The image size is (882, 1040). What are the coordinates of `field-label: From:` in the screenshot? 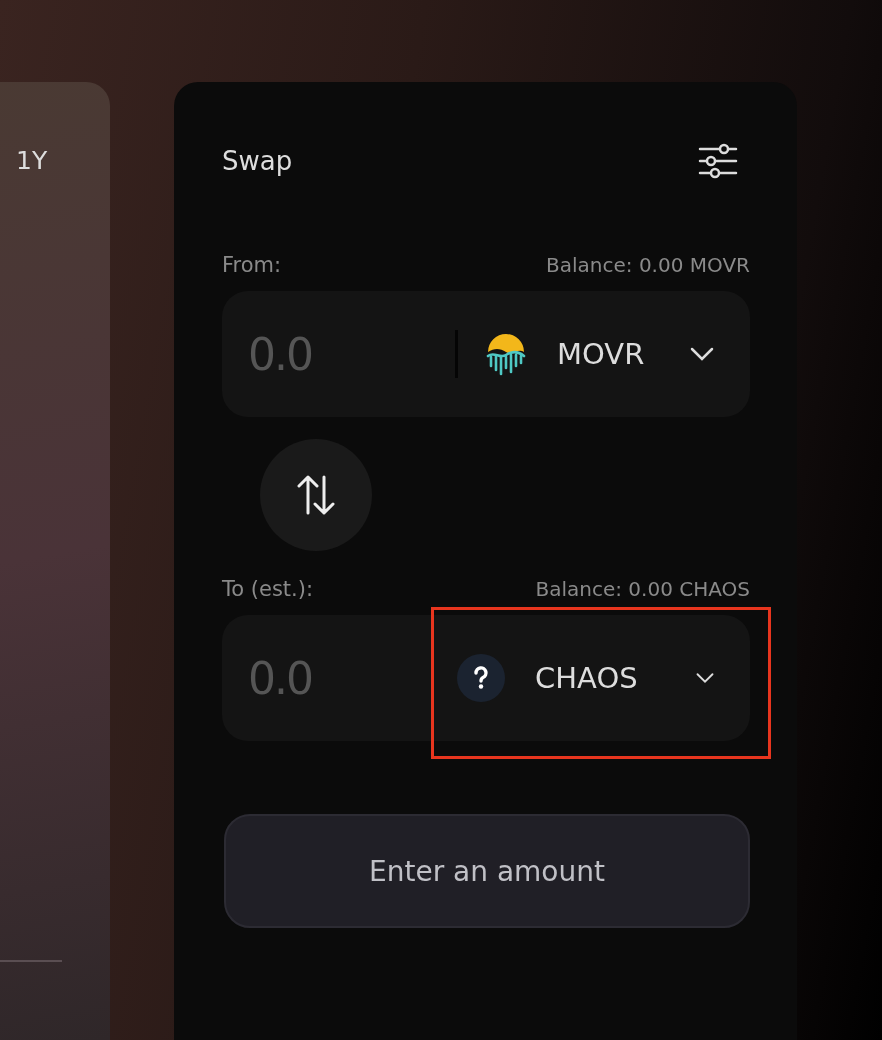 It's located at (252, 265).